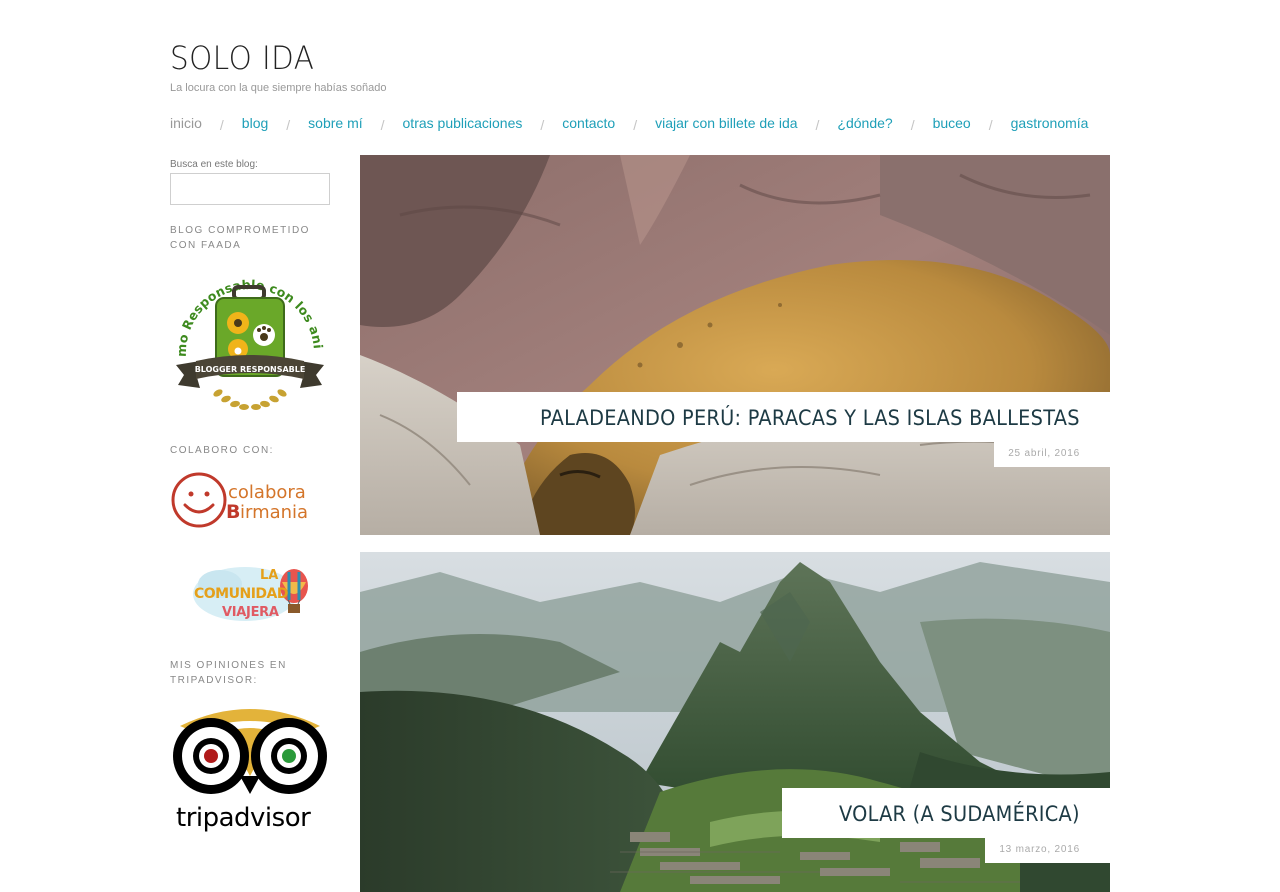 This screenshot has width=1280, height=892. I want to click on faada-badge-banner-text: BLOGGER RESPONSABLE, so click(250, 369).